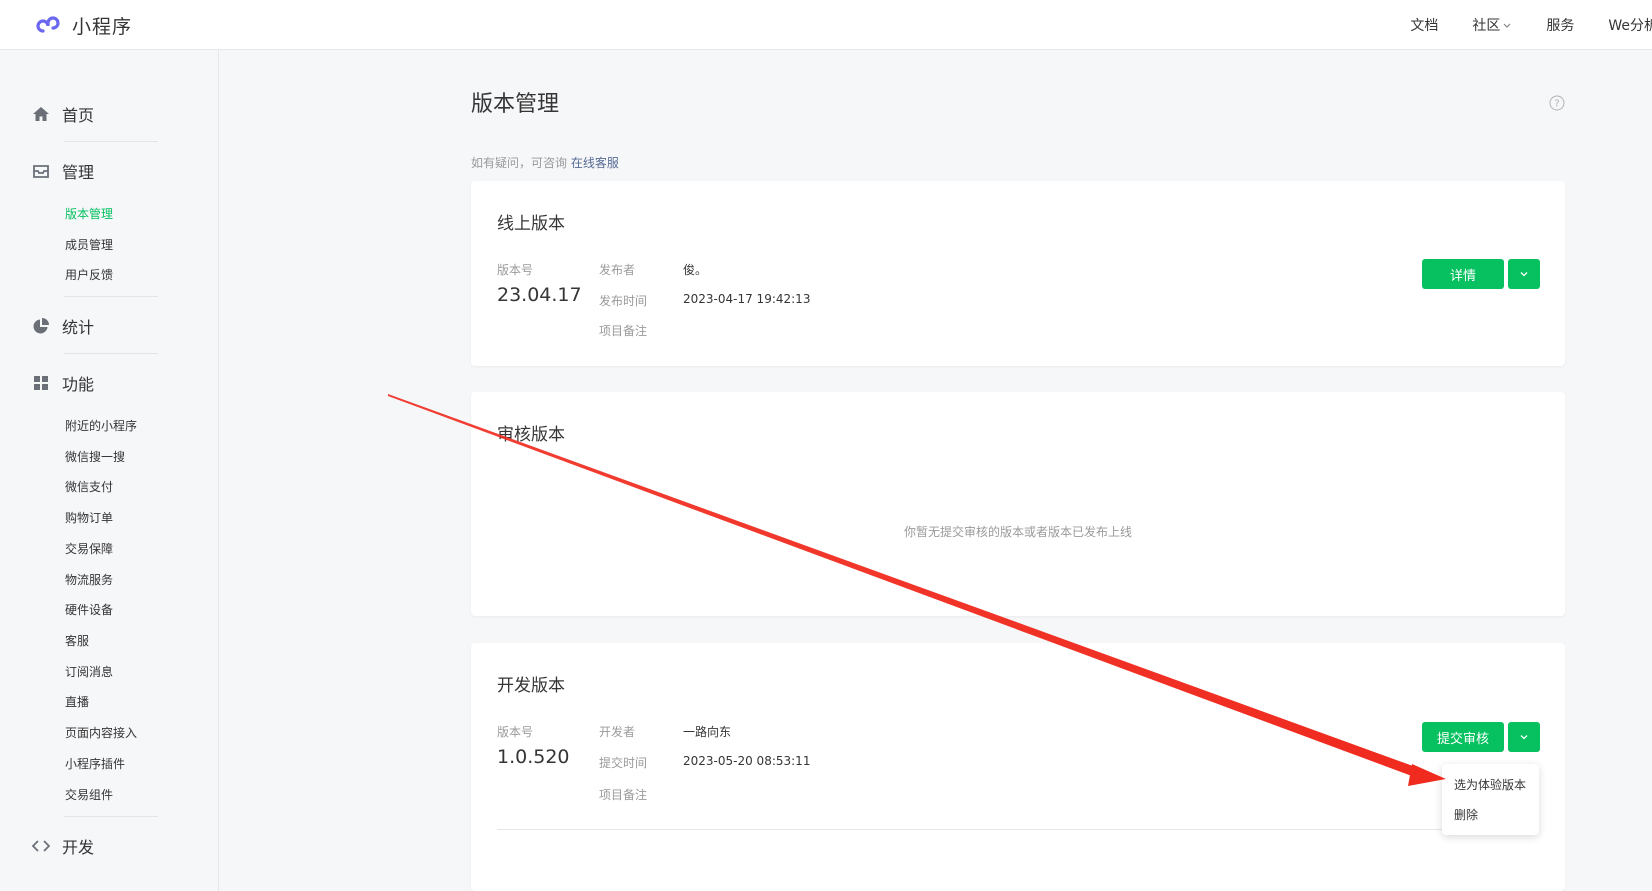 The image size is (1652, 891). I want to click on dev-more-menu: 选为体验版本 删除, so click(1490, 799).